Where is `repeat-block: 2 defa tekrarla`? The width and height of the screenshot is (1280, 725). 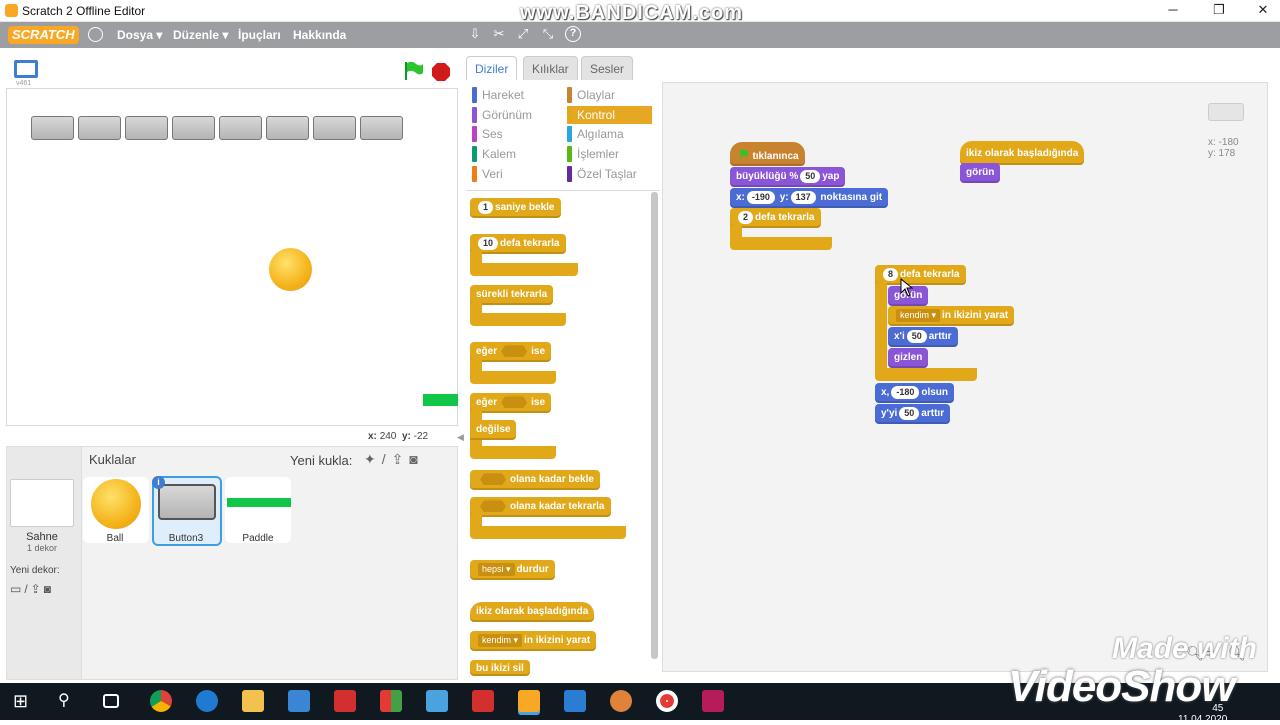 repeat-block: 2 defa tekrarla is located at coordinates (775, 218).